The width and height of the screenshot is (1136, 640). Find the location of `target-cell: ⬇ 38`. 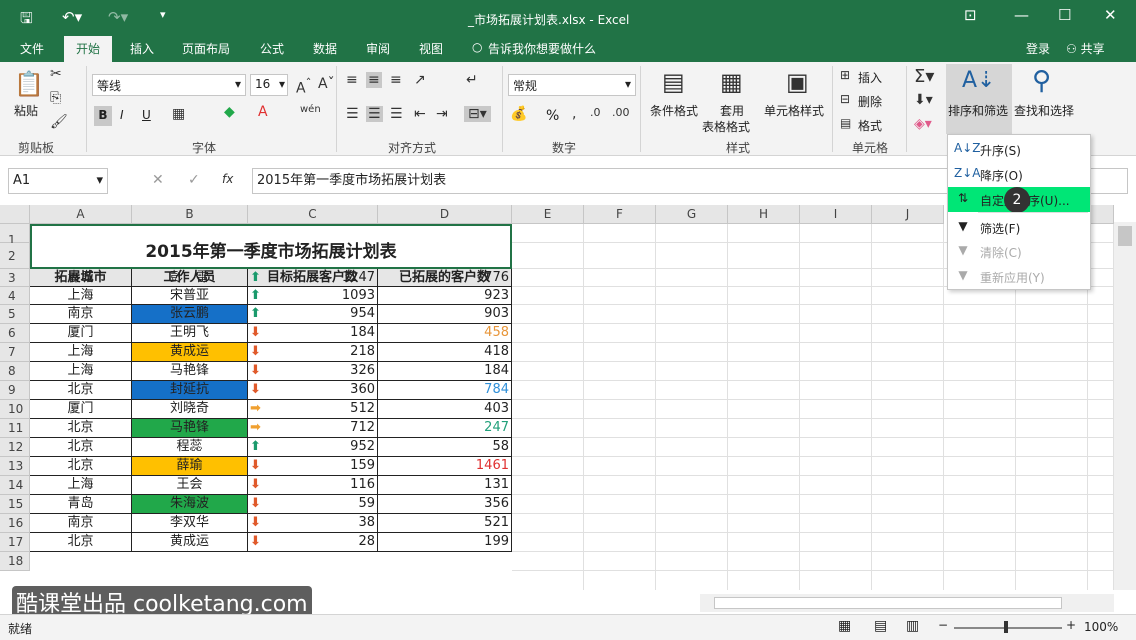

target-cell: ⬇ 38 is located at coordinates (313, 523).